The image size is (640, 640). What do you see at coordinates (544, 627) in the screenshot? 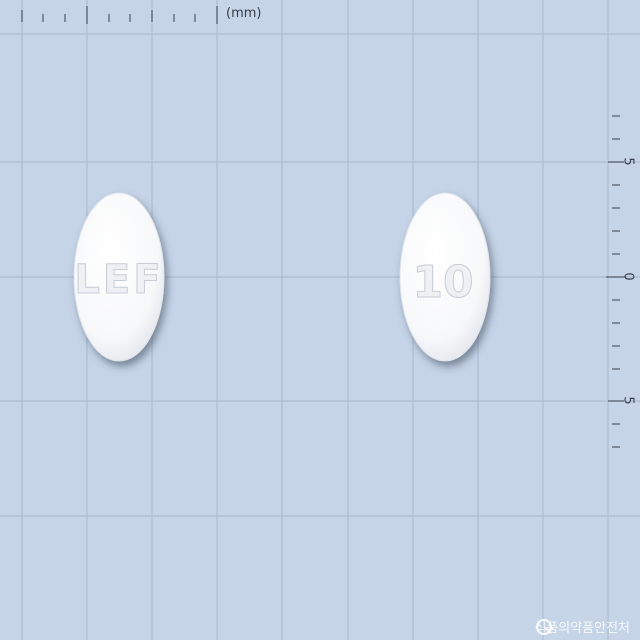
I see `mfds-logo-icon` at bounding box center [544, 627].